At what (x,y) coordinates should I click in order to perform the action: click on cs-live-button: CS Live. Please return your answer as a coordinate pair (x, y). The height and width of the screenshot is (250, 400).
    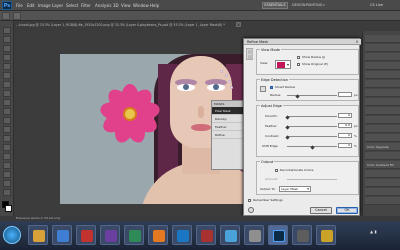
    Looking at the image, I should click on (376, 5).